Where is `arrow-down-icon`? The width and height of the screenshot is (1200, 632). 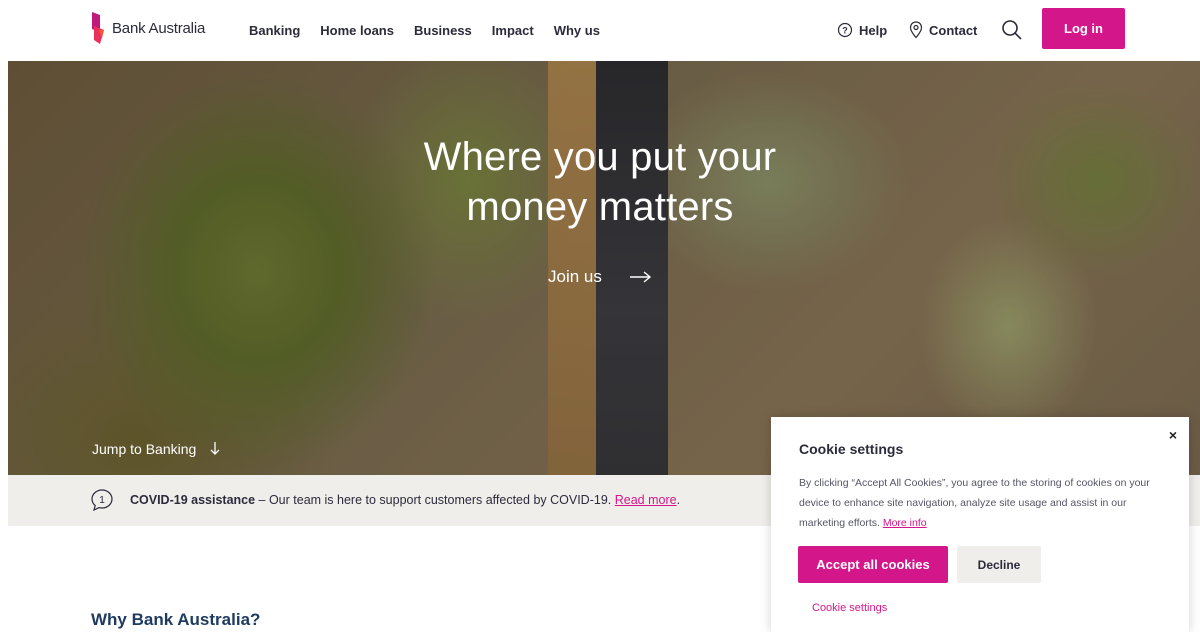 arrow-down-icon is located at coordinates (215, 448).